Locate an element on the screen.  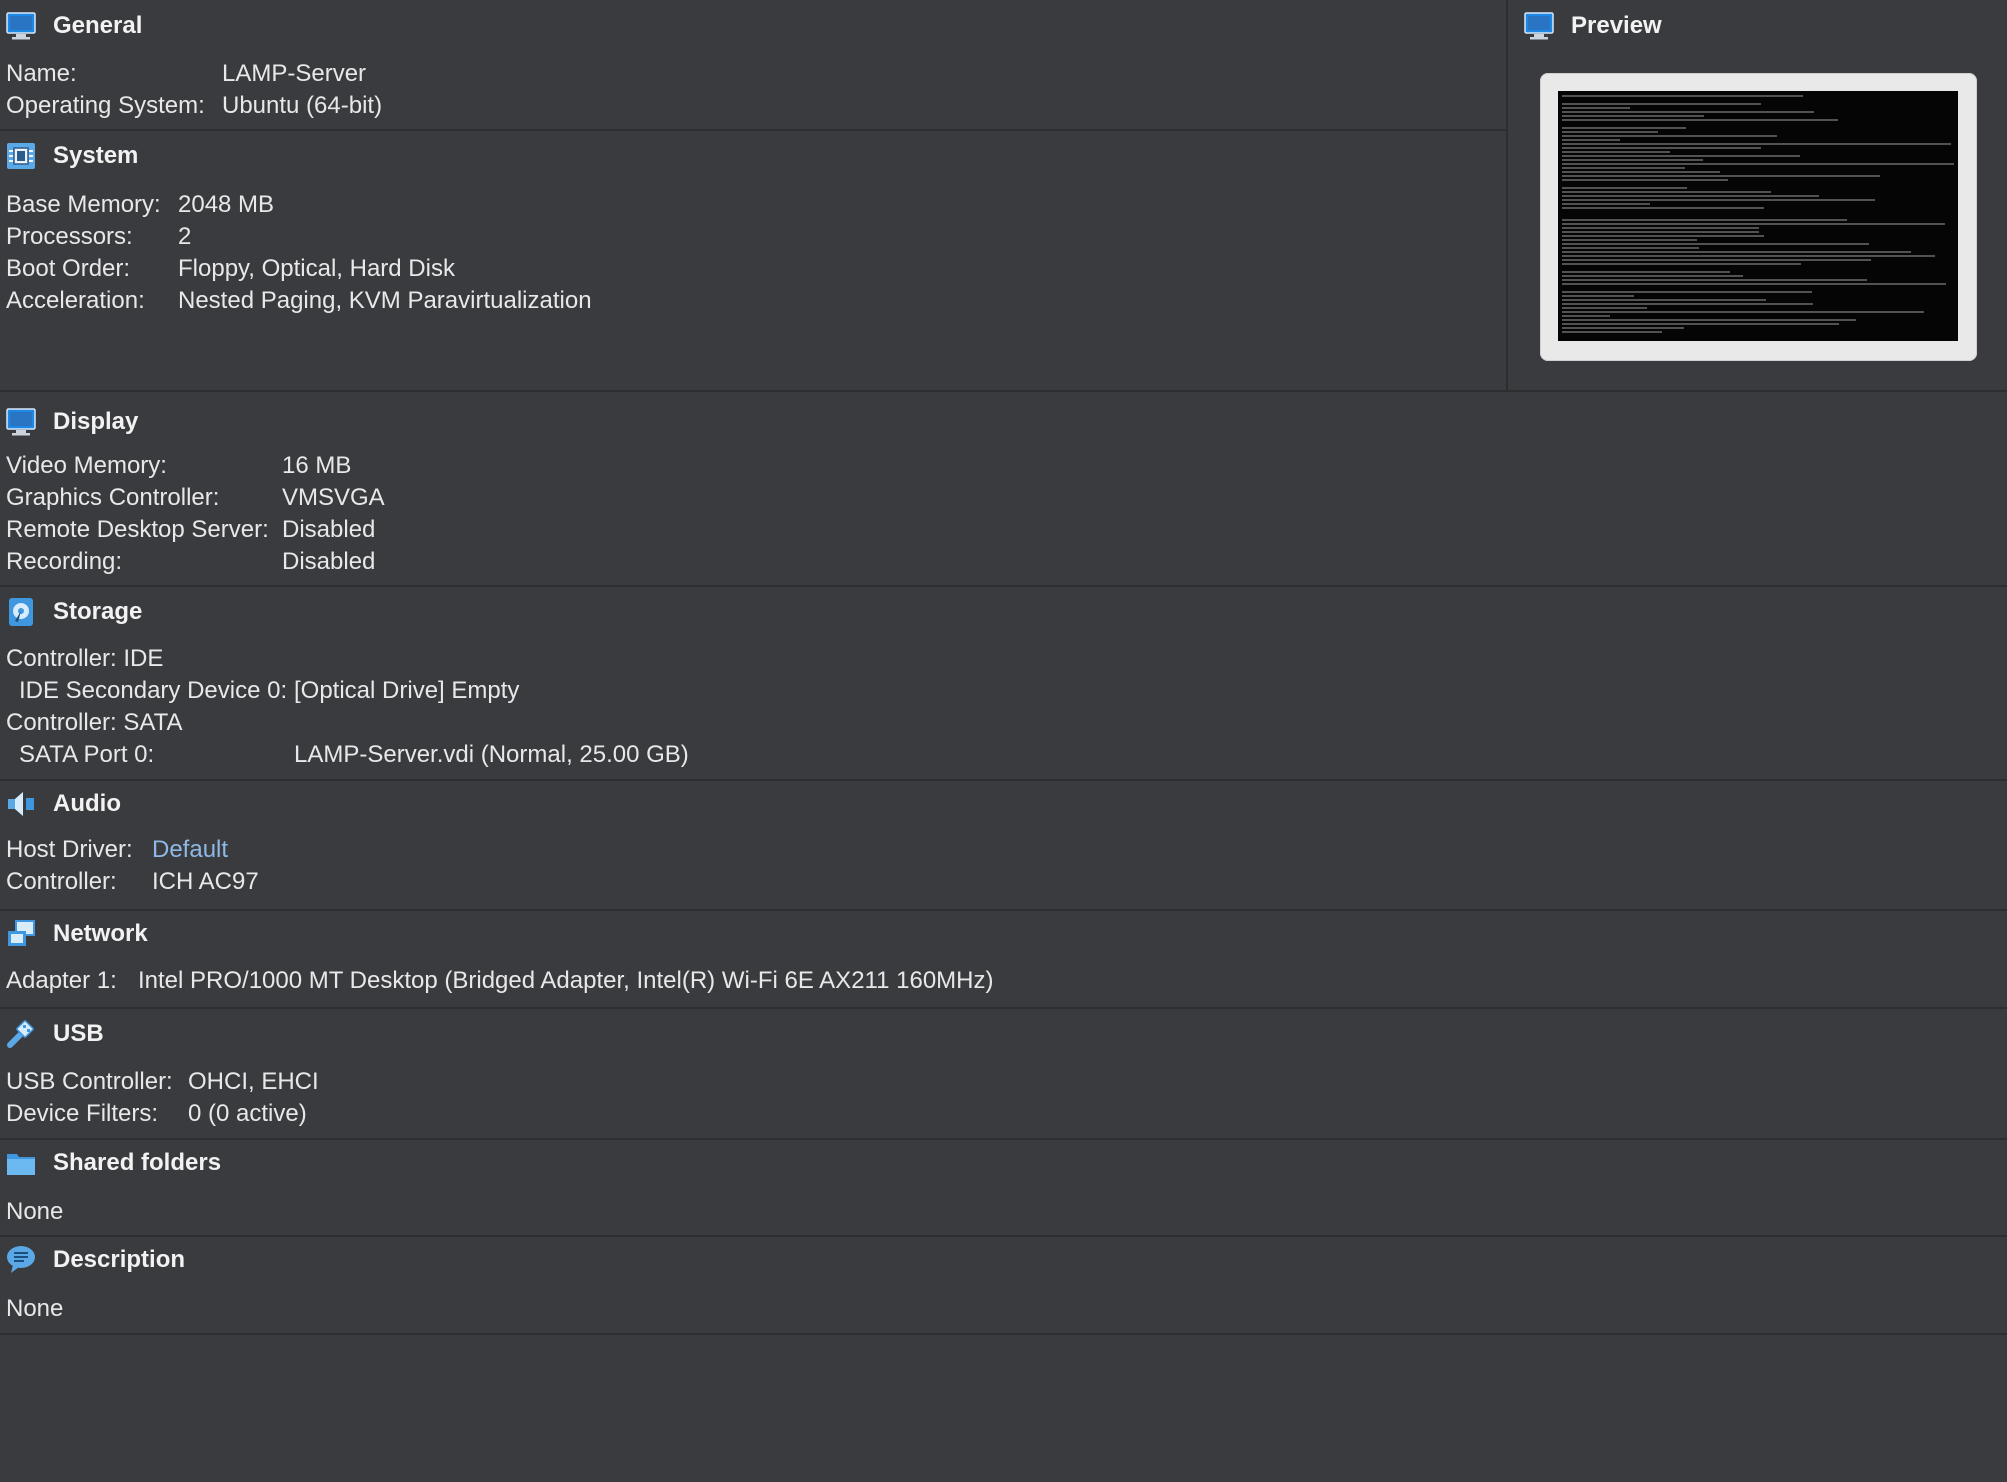
preview-thumbnail is located at coordinates (1758, 217).